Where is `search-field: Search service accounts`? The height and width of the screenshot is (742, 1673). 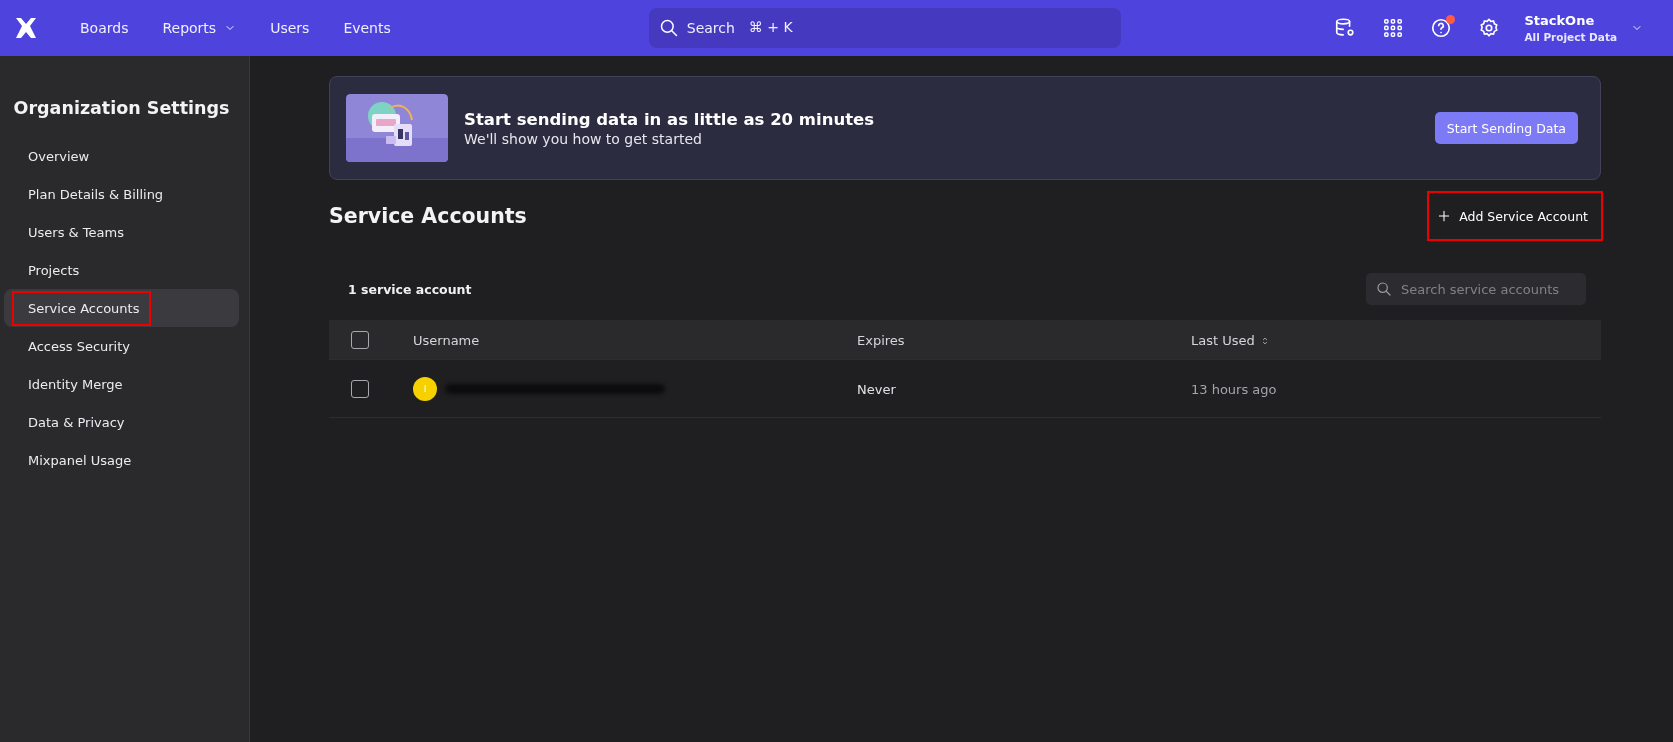 search-field: Search service accounts is located at coordinates (1476, 289).